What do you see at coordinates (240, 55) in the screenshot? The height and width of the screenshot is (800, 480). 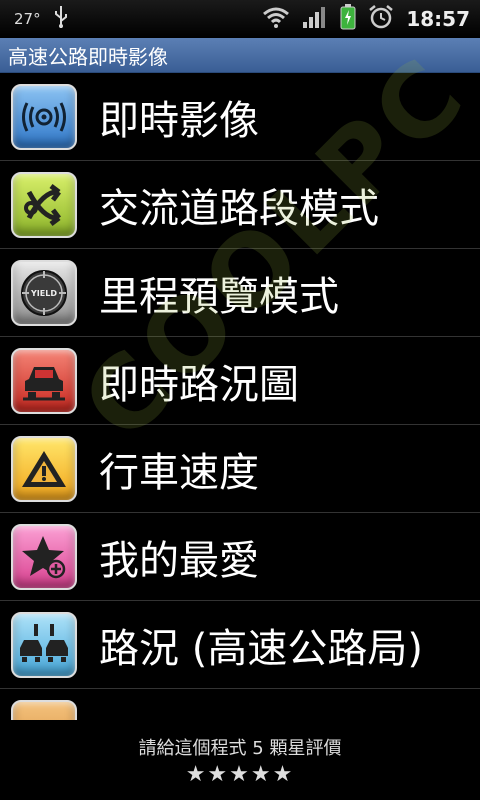 I see `app-title-bar: 高速公路即時影像` at bounding box center [240, 55].